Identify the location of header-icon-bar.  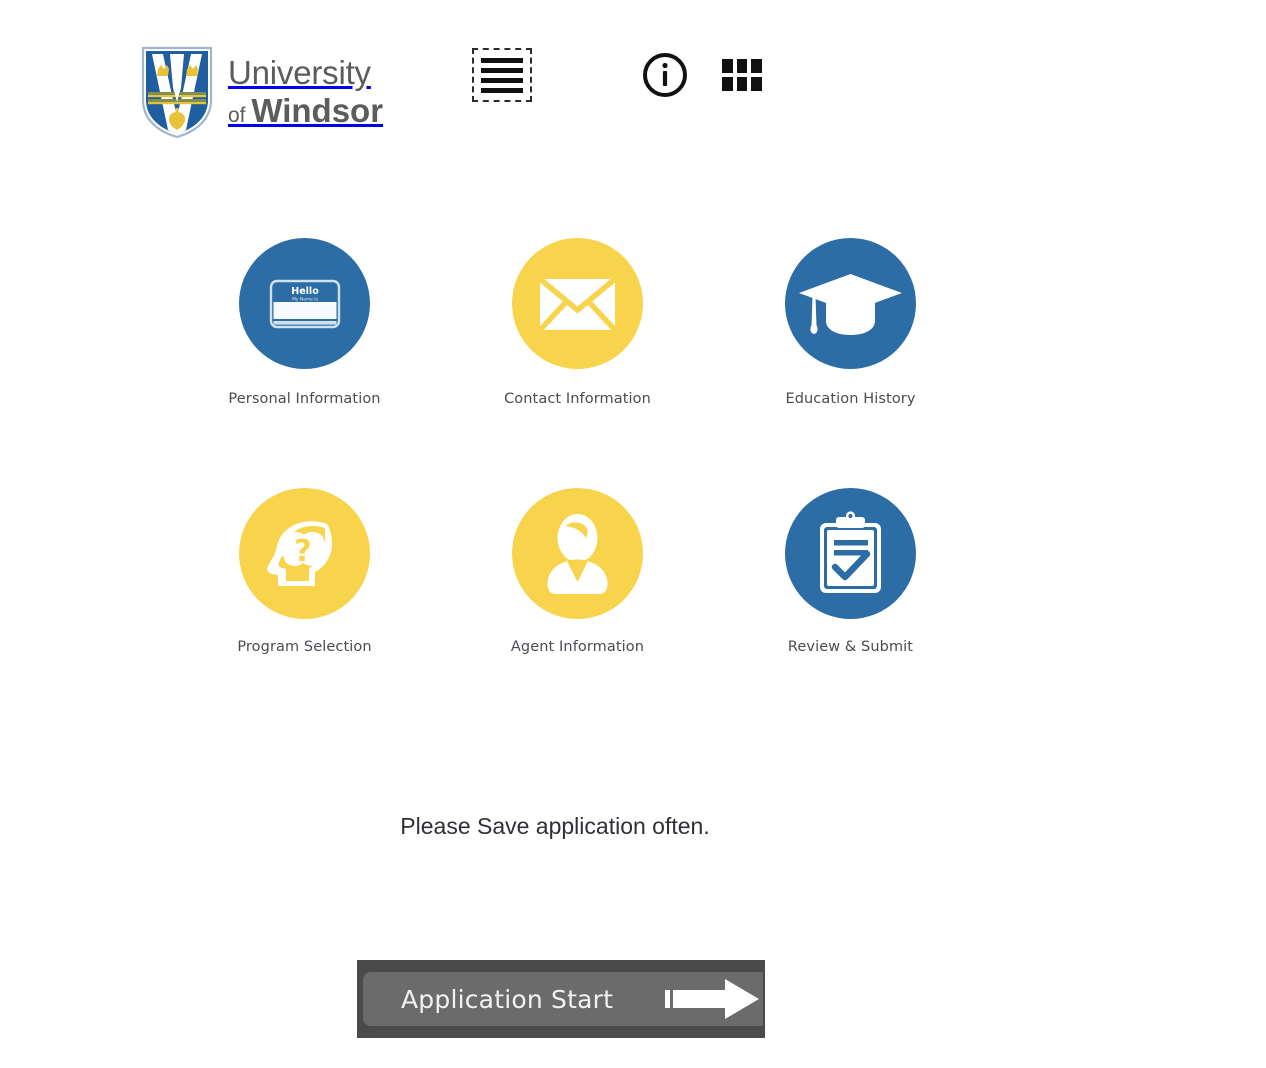
(617, 75).